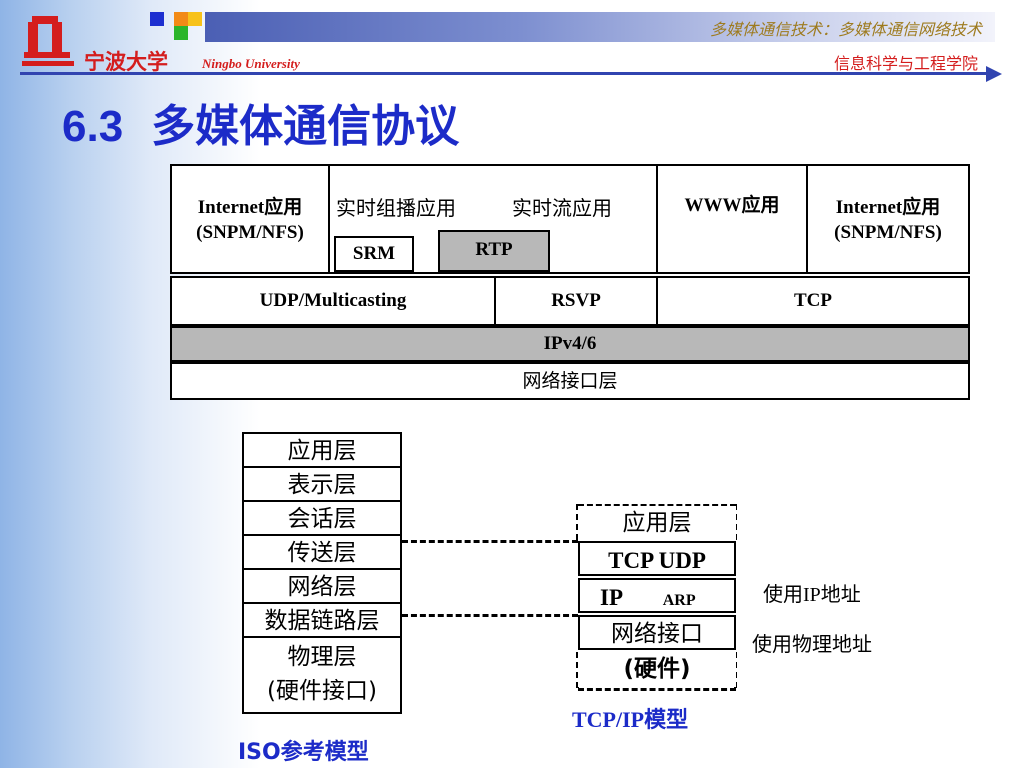  I want to click on tcpip-layer-ip: IP ARP, so click(657, 595).